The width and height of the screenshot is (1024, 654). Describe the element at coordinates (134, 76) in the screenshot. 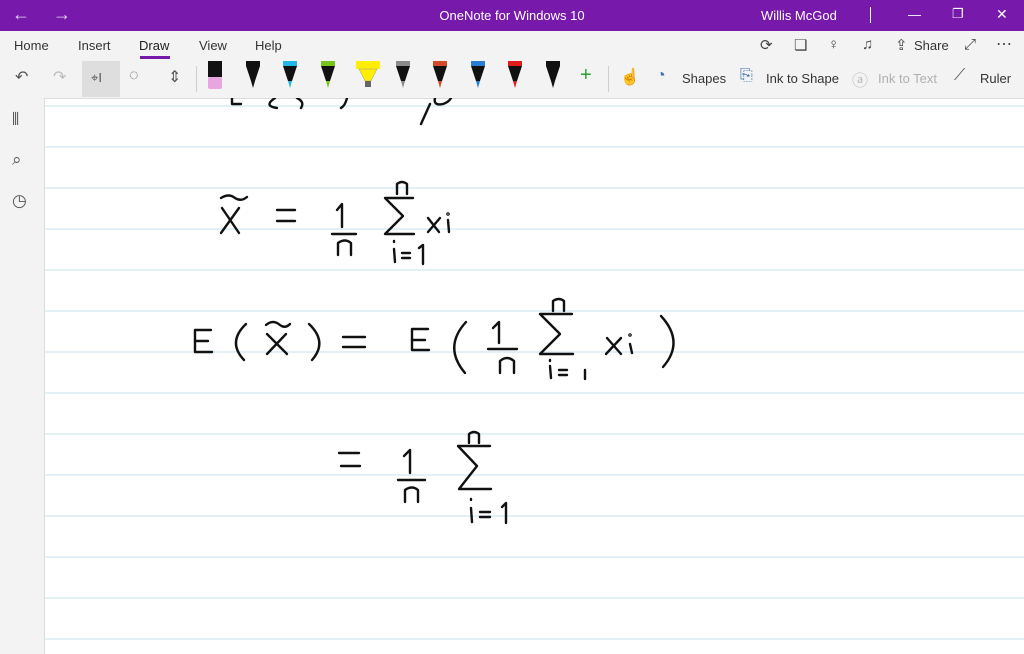

I see `lasso-icon: ◌` at that location.